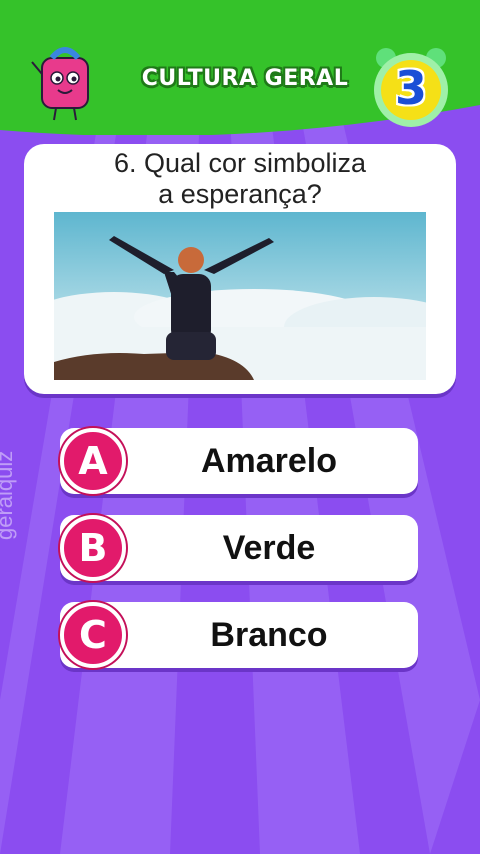 The image size is (480, 854). What do you see at coordinates (245, 78) in the screenshot?
I see `category-title: CULTURA GERAL` at bounding box center [245, 78].